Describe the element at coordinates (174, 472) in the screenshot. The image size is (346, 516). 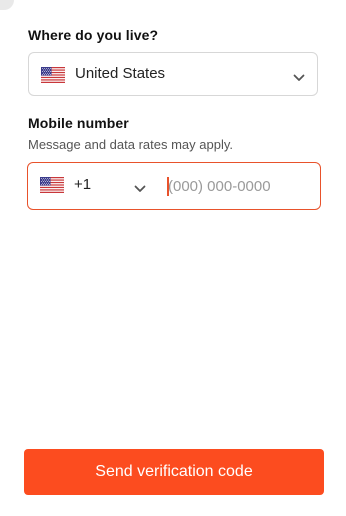
I see `send-verification-code-button: Send verification code` at that location.